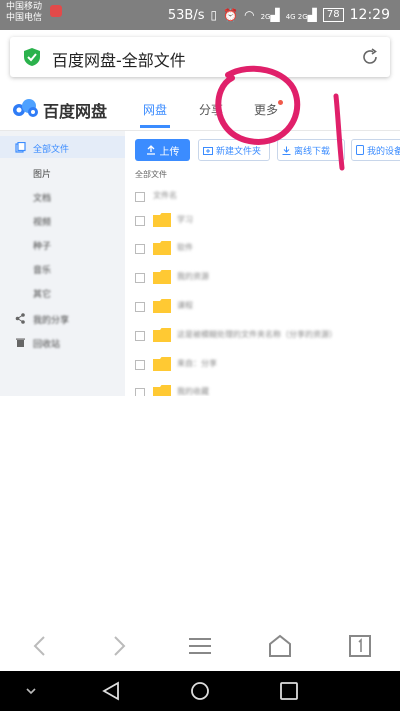 This screenshot has width=400, height=711. What do you see at coordinates (24, 18) in the screenshot?
I see `carrier-2: 中国电信` at bounding box center [24, 18].